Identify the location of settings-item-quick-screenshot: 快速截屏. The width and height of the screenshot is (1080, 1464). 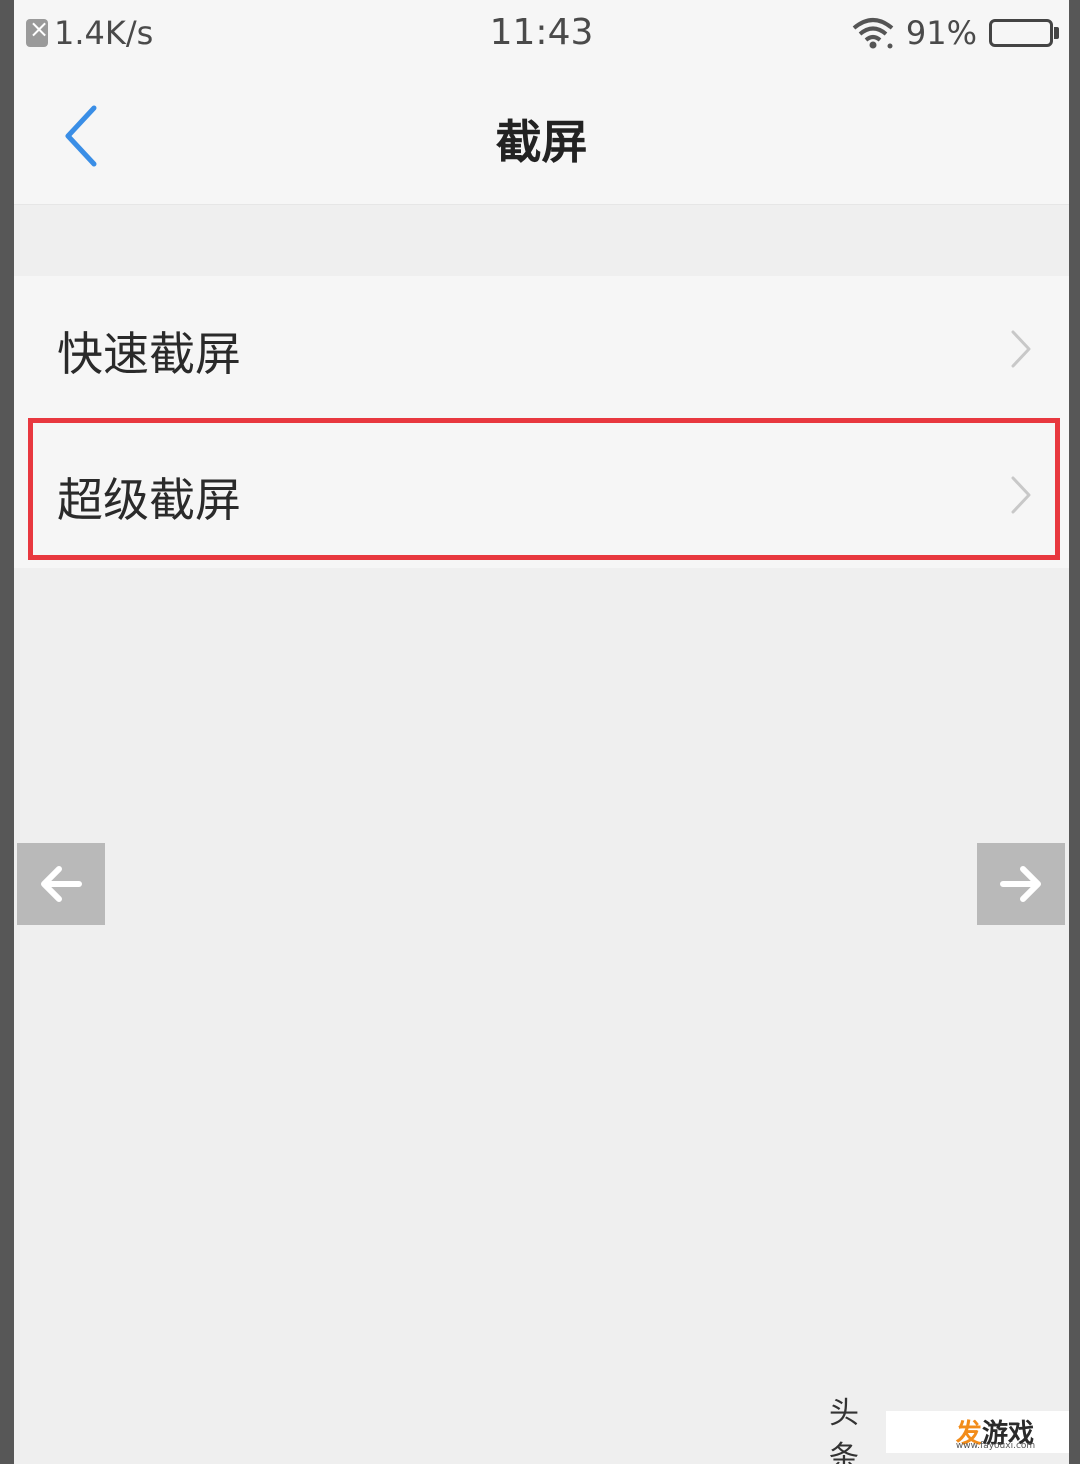
(541, 349).